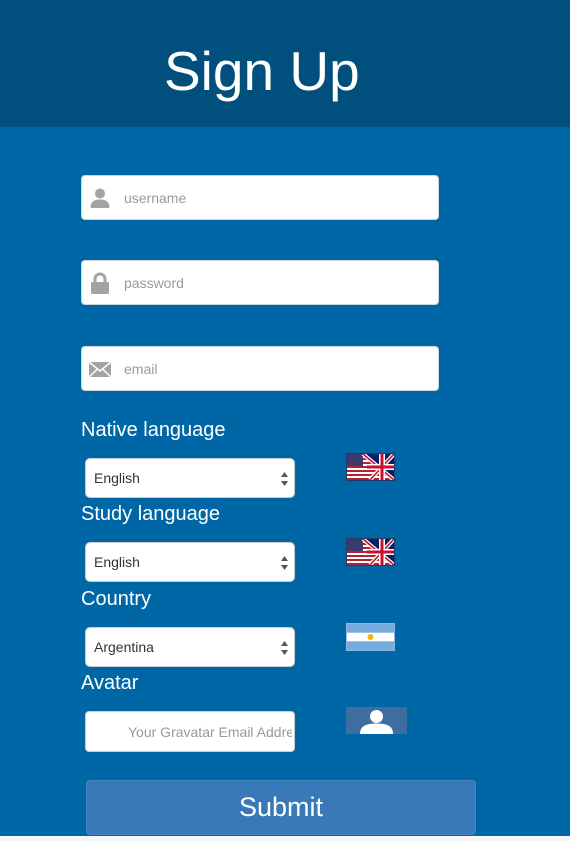 The image size is (570, 841). What do you see at coordinates (110, 683) in the screenshot?
I see `avatar-label: Avatar` at bounding box center [110, 683].